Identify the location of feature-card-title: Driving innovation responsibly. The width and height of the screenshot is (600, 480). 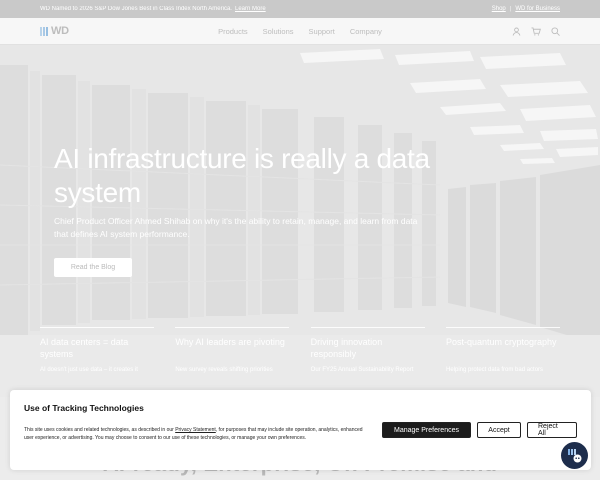
(346, 348).